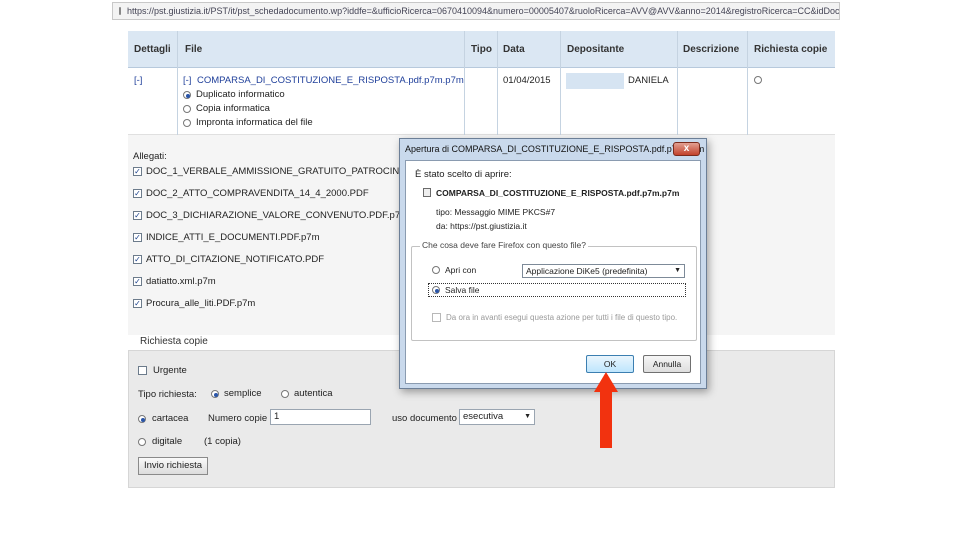 The height and width of the screenshot is (540, 960). I want to click on file-toggle: [-], so click(187, 80).